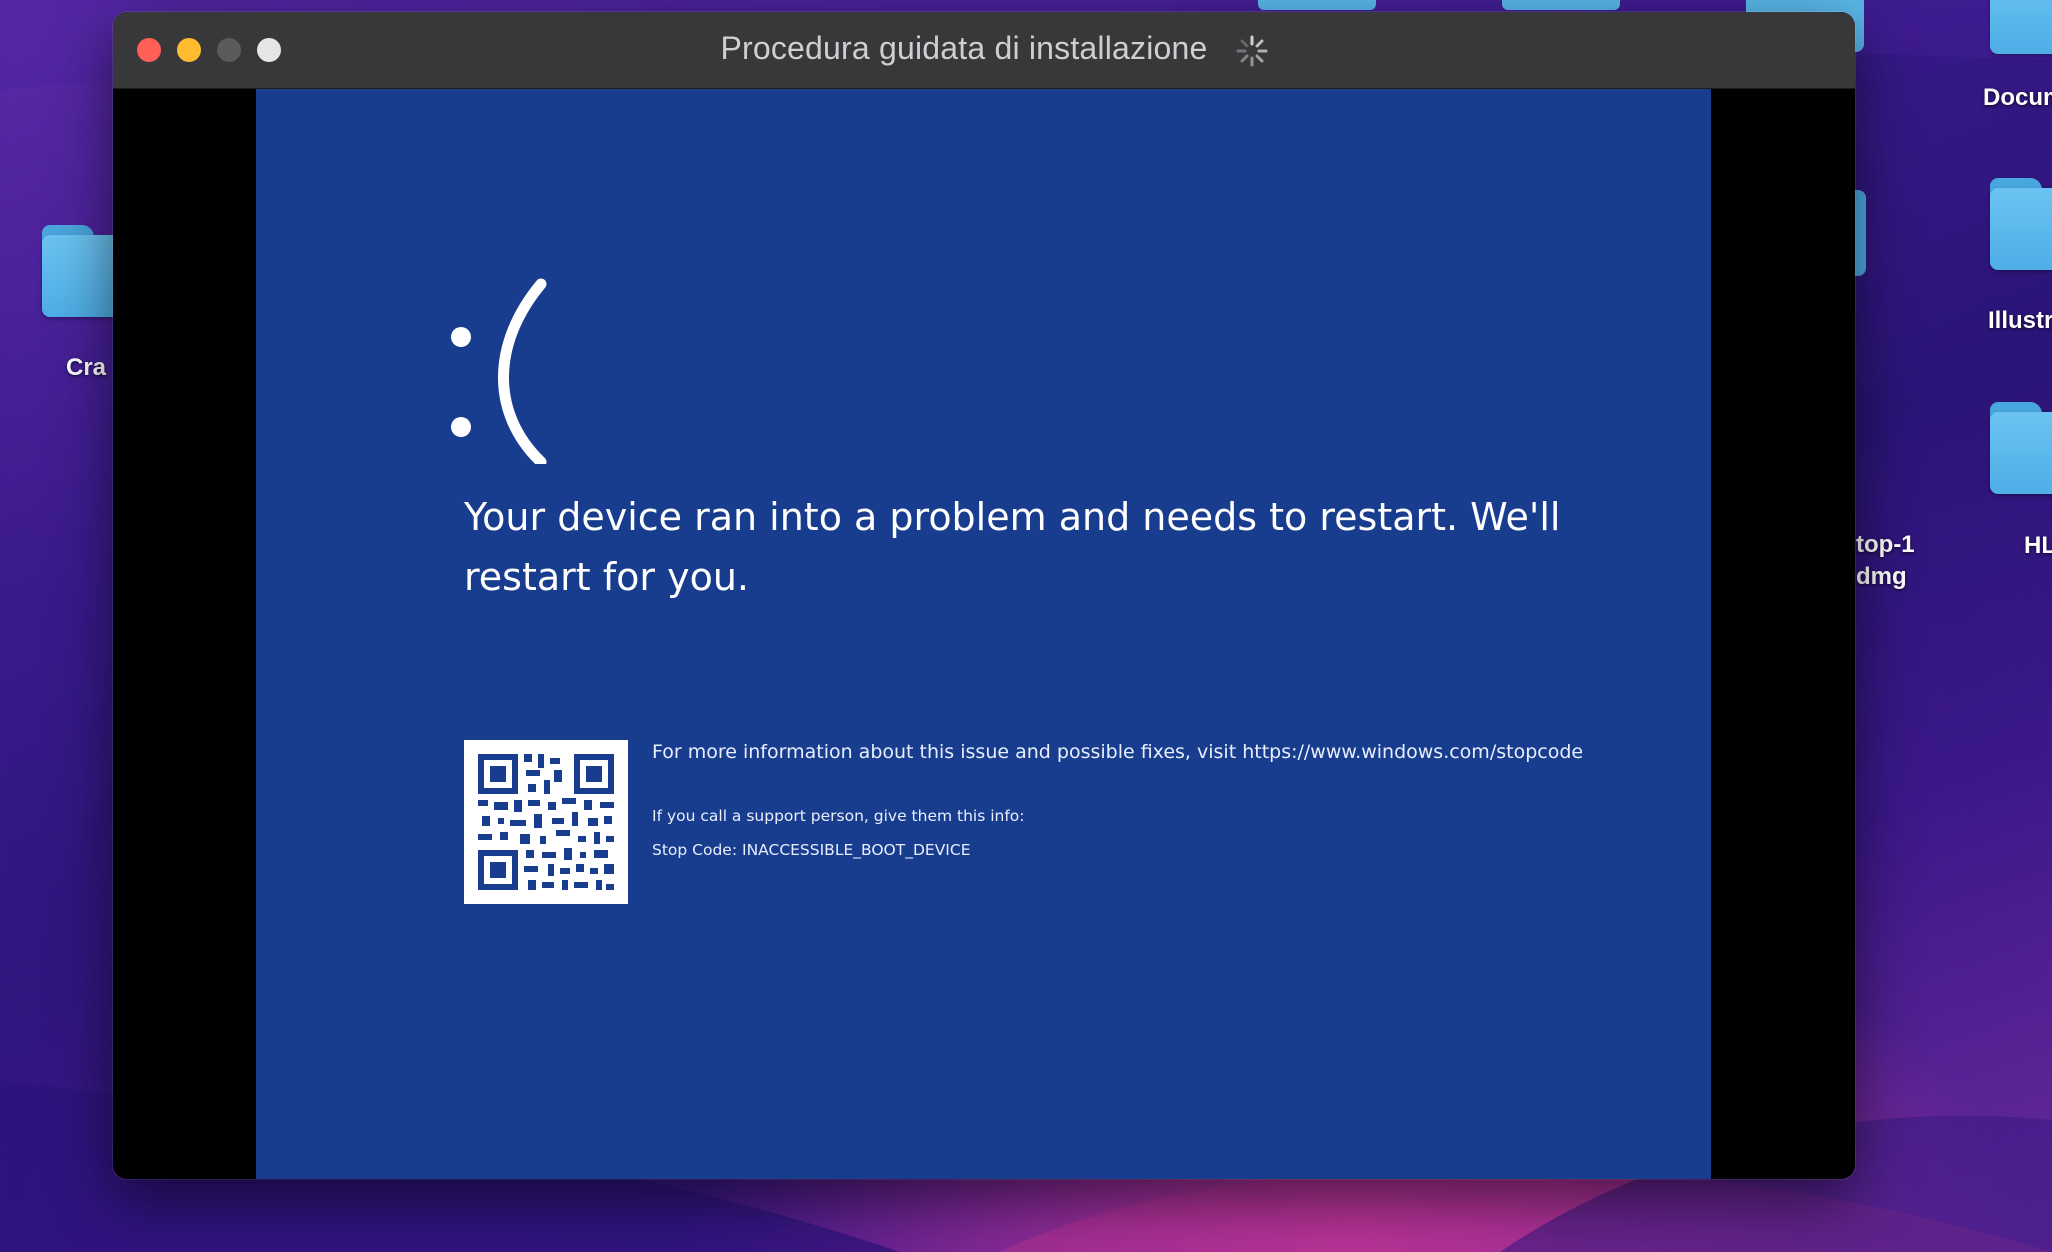 The height and width of the screenshot is (1252, 2052). Describe the element at coordinates (499, 371) in the screenshot. I see `sad-face-icon` at that location.